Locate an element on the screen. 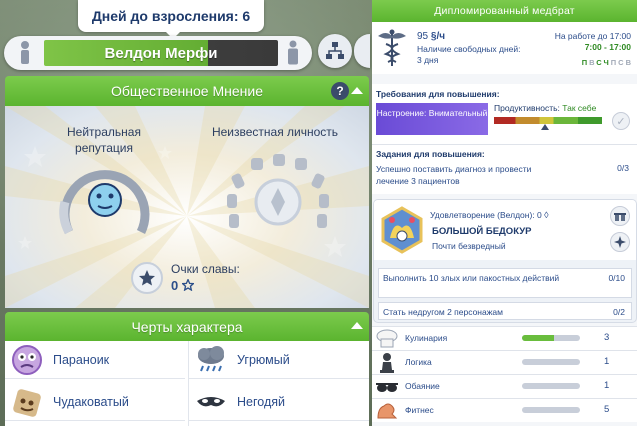 The height and width of the screenshot is (426, 637). glory-value-row: 0 is located at coordinates (183, 285).